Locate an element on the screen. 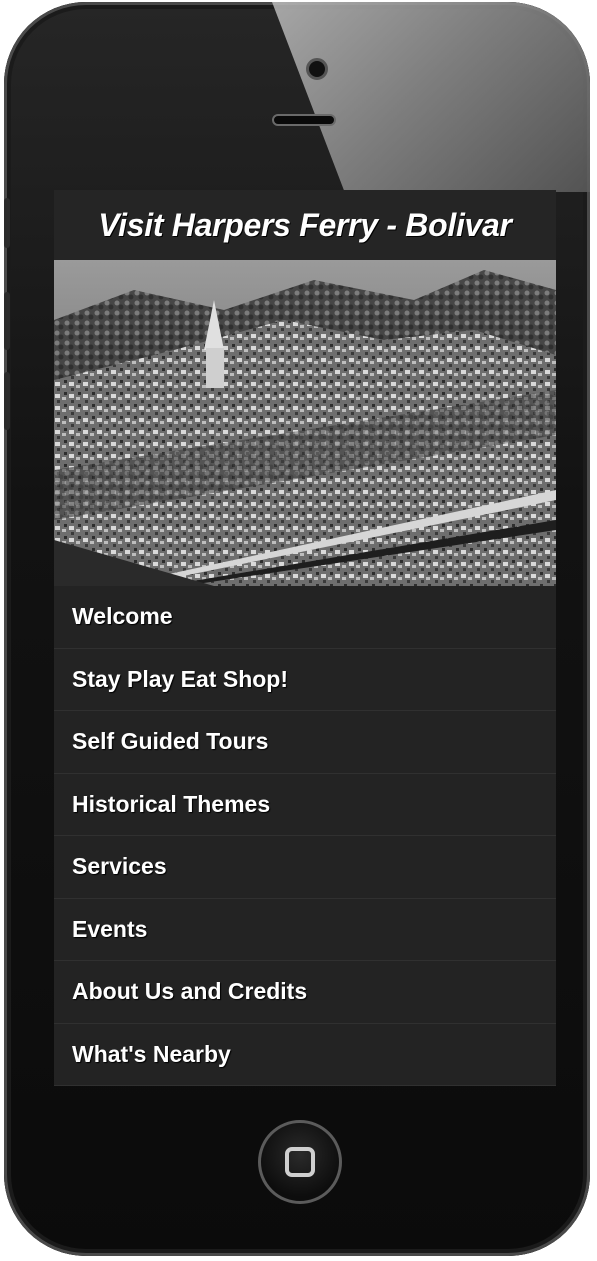 The image size is (597, 1261). earpiece-speaker is located at coordinates (304, 120).